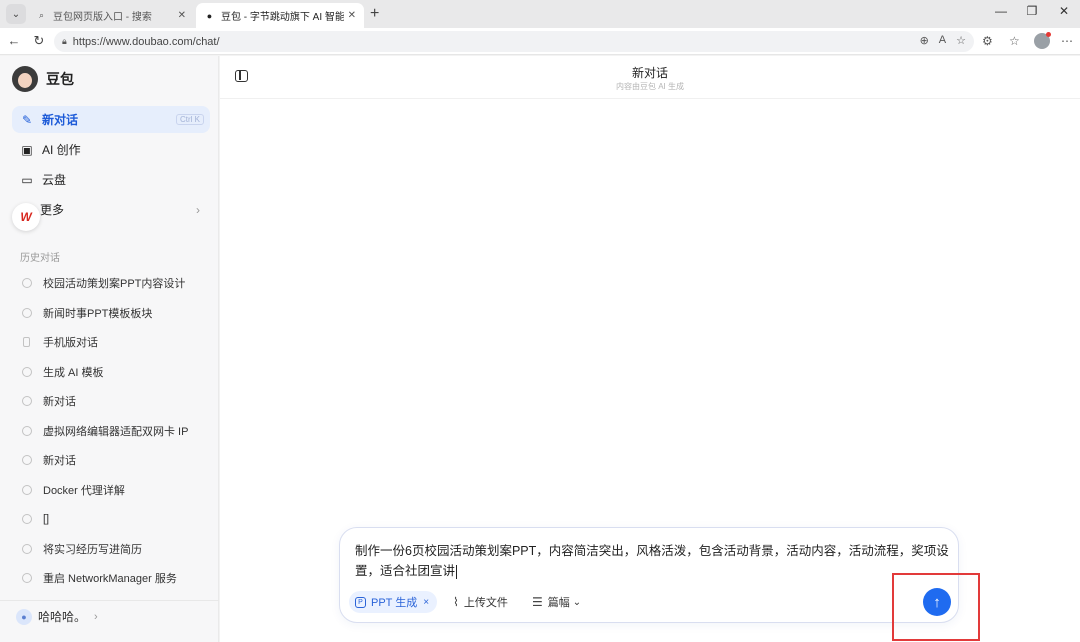 This screenshot has height=642, width=1080. What do you see at coordinates (40, 258) in the screenshot?
I see `history-section-label: 历史对话` at bounding box center [40, 258].